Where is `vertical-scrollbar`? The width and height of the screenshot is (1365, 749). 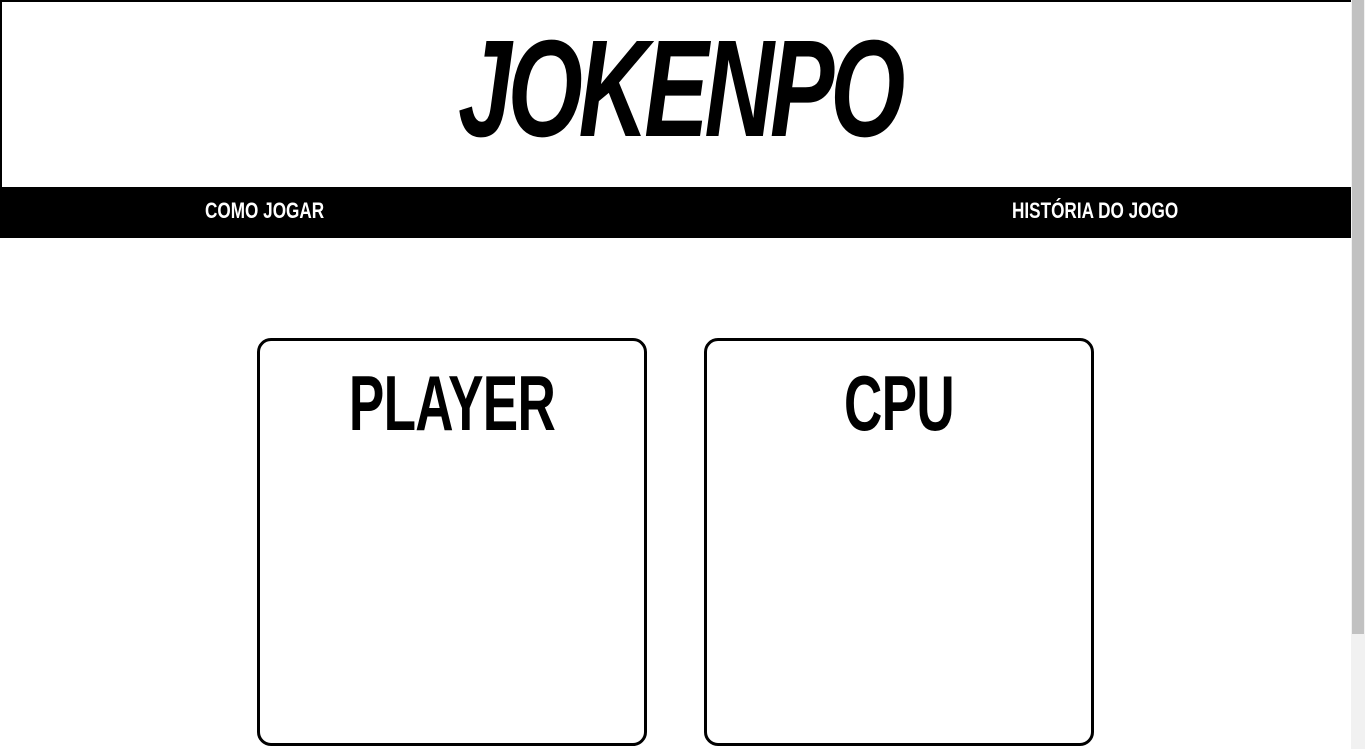
vertical-scrollbar is located at coordinates (1358, 374).